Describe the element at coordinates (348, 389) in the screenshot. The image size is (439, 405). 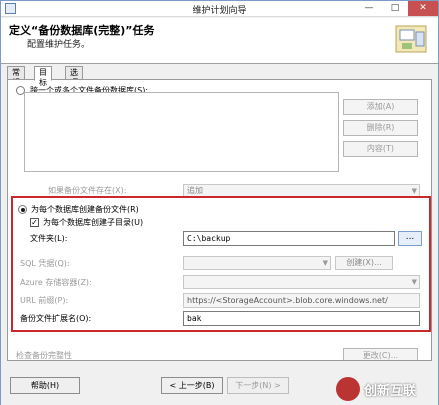
I see `watermark-logo-icon` at that location.